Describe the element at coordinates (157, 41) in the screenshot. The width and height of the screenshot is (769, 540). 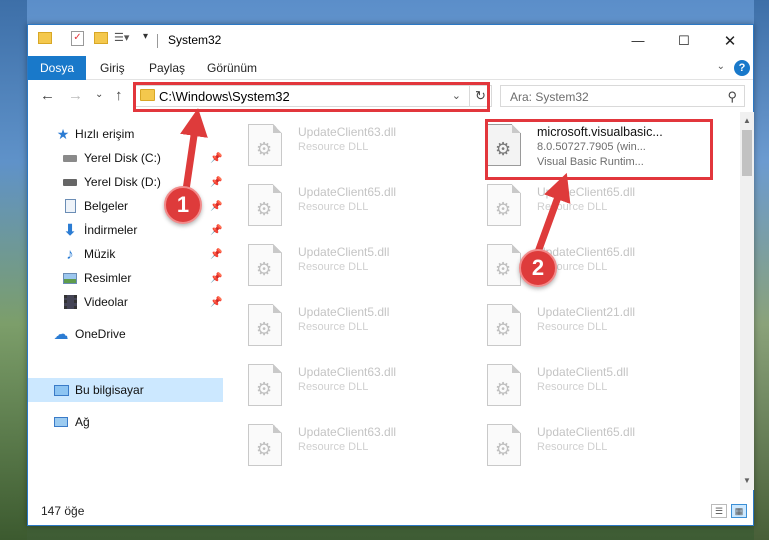
I see `title-separator` at that location.